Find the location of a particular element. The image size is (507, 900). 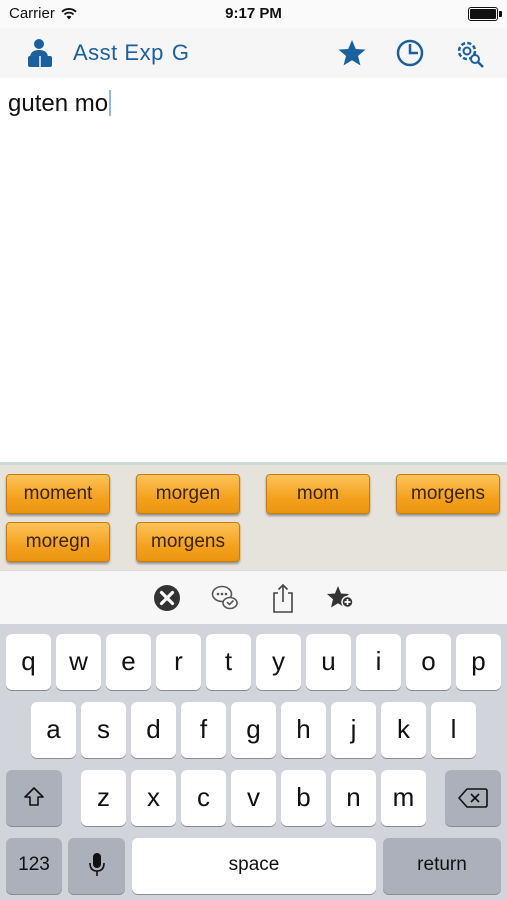

typed-text: guten mo is located at coordinates (58, 103).